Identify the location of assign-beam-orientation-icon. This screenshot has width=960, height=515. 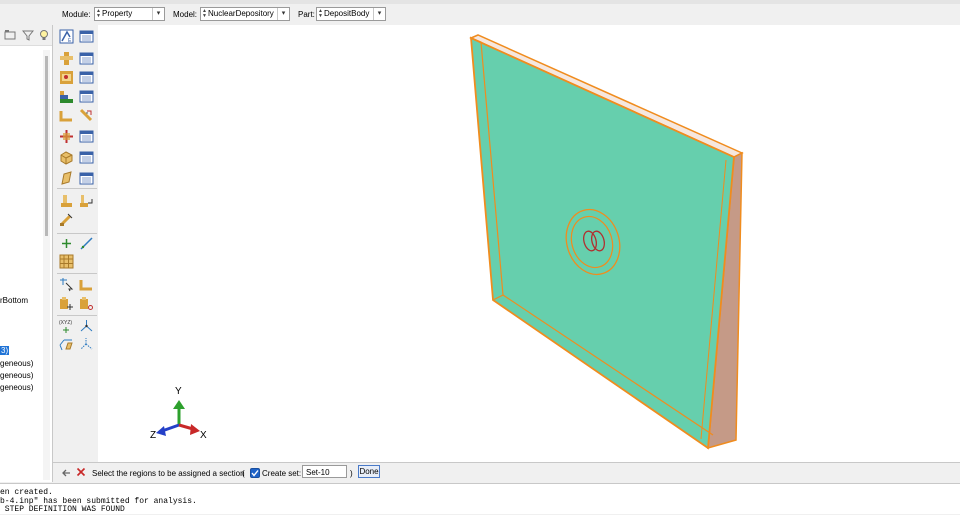
(66, 115).